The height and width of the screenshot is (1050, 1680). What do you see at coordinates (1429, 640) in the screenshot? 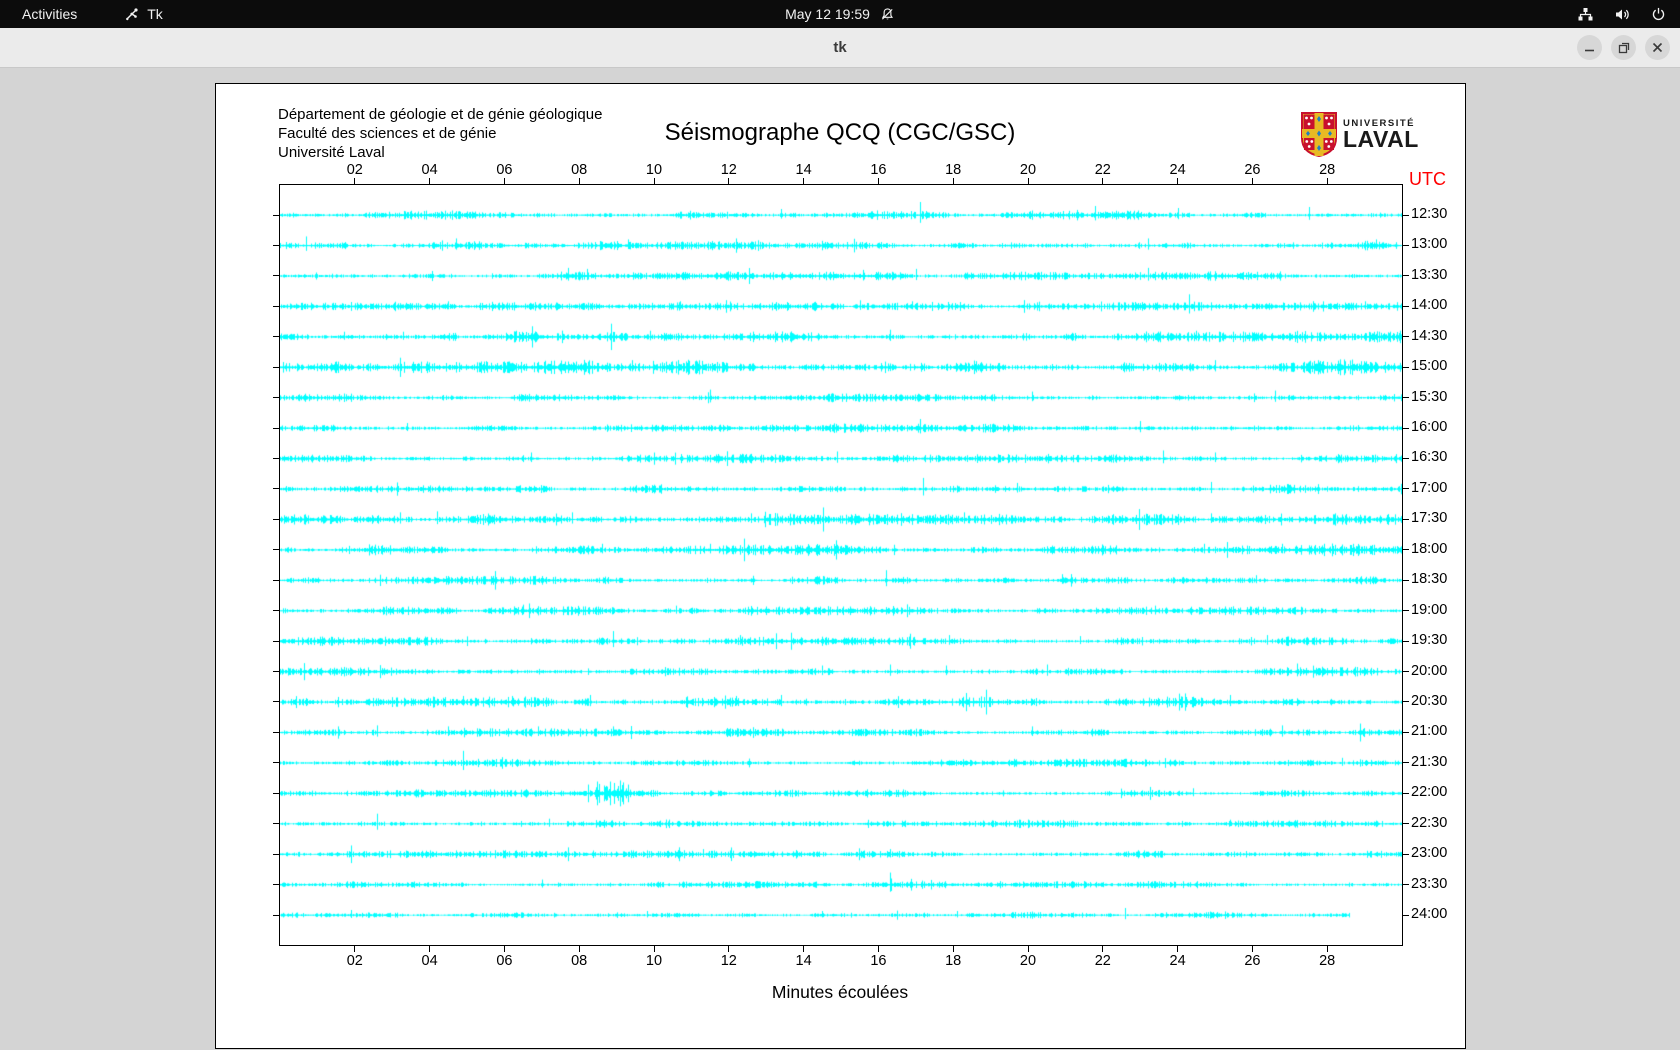
I see `trace-time-label: 19:30` at bounding box center [1429, 640].